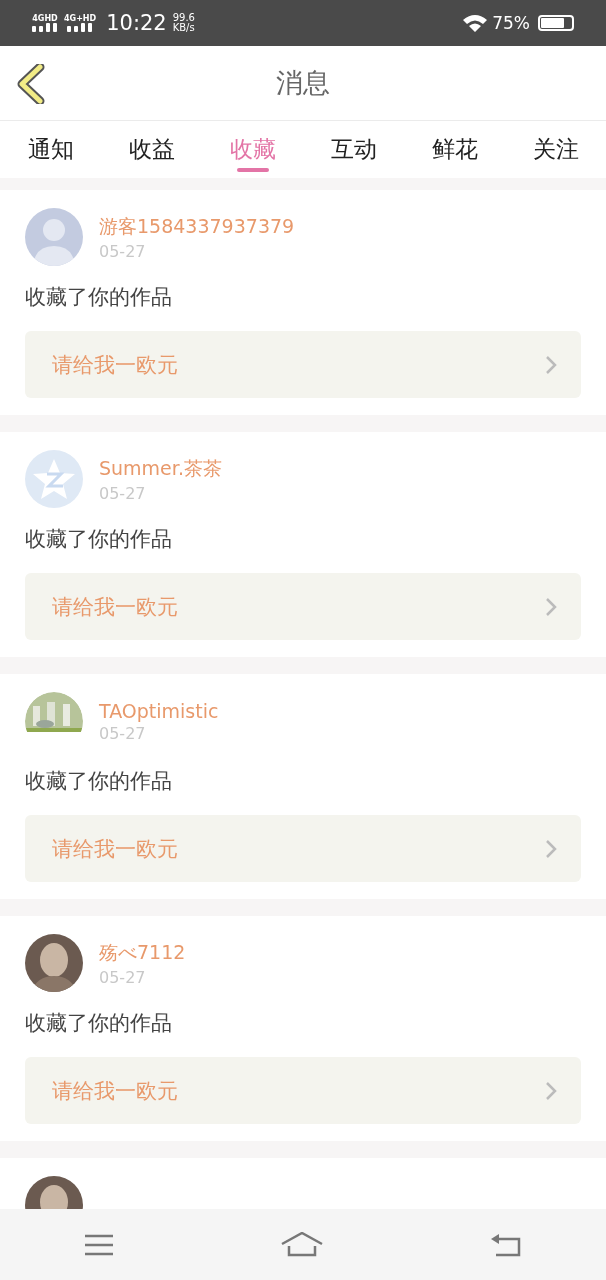 The height and width of the screenshot is (1280, 606). Describe the element at coordinates (303, 83) in the screenshot. I see `page-title: 消息` at that location.